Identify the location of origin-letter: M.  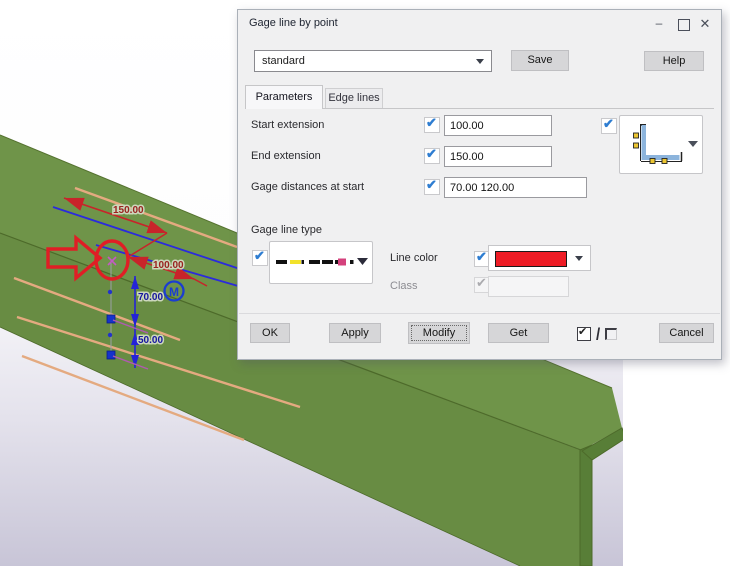
(174, 292).